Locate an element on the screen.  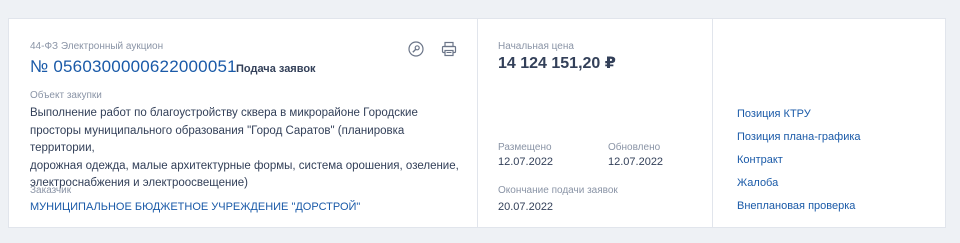
updated-date: 12.07.2022 is located at coordinates (636, 162).